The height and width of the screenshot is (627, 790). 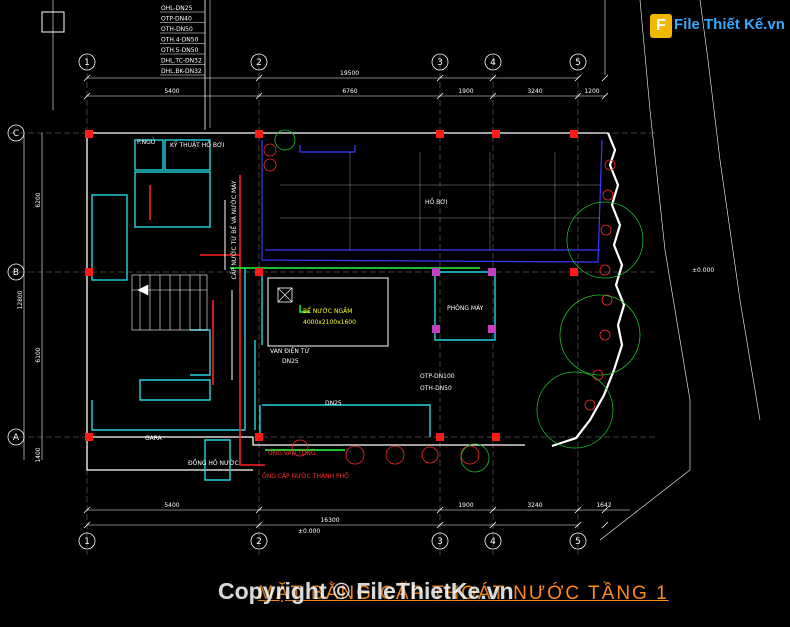 What do you see at coordinates (493, 63) in the screenshot?
I see `axis-bubble-top: 4` at bounding box center [493, 63].